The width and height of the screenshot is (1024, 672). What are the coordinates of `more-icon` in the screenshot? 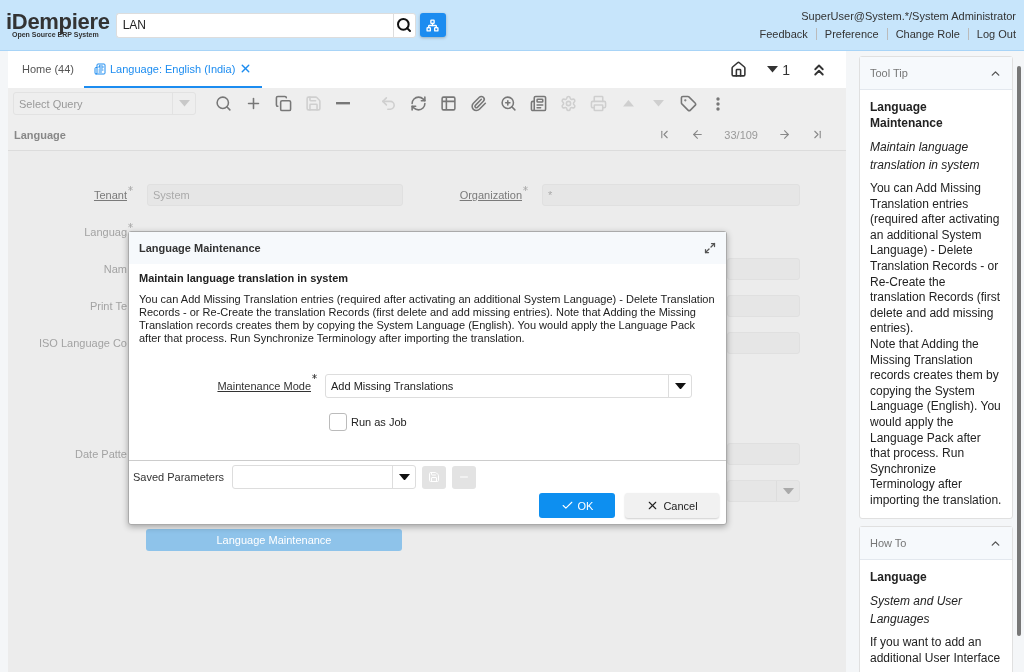 It's located at (718, 103).